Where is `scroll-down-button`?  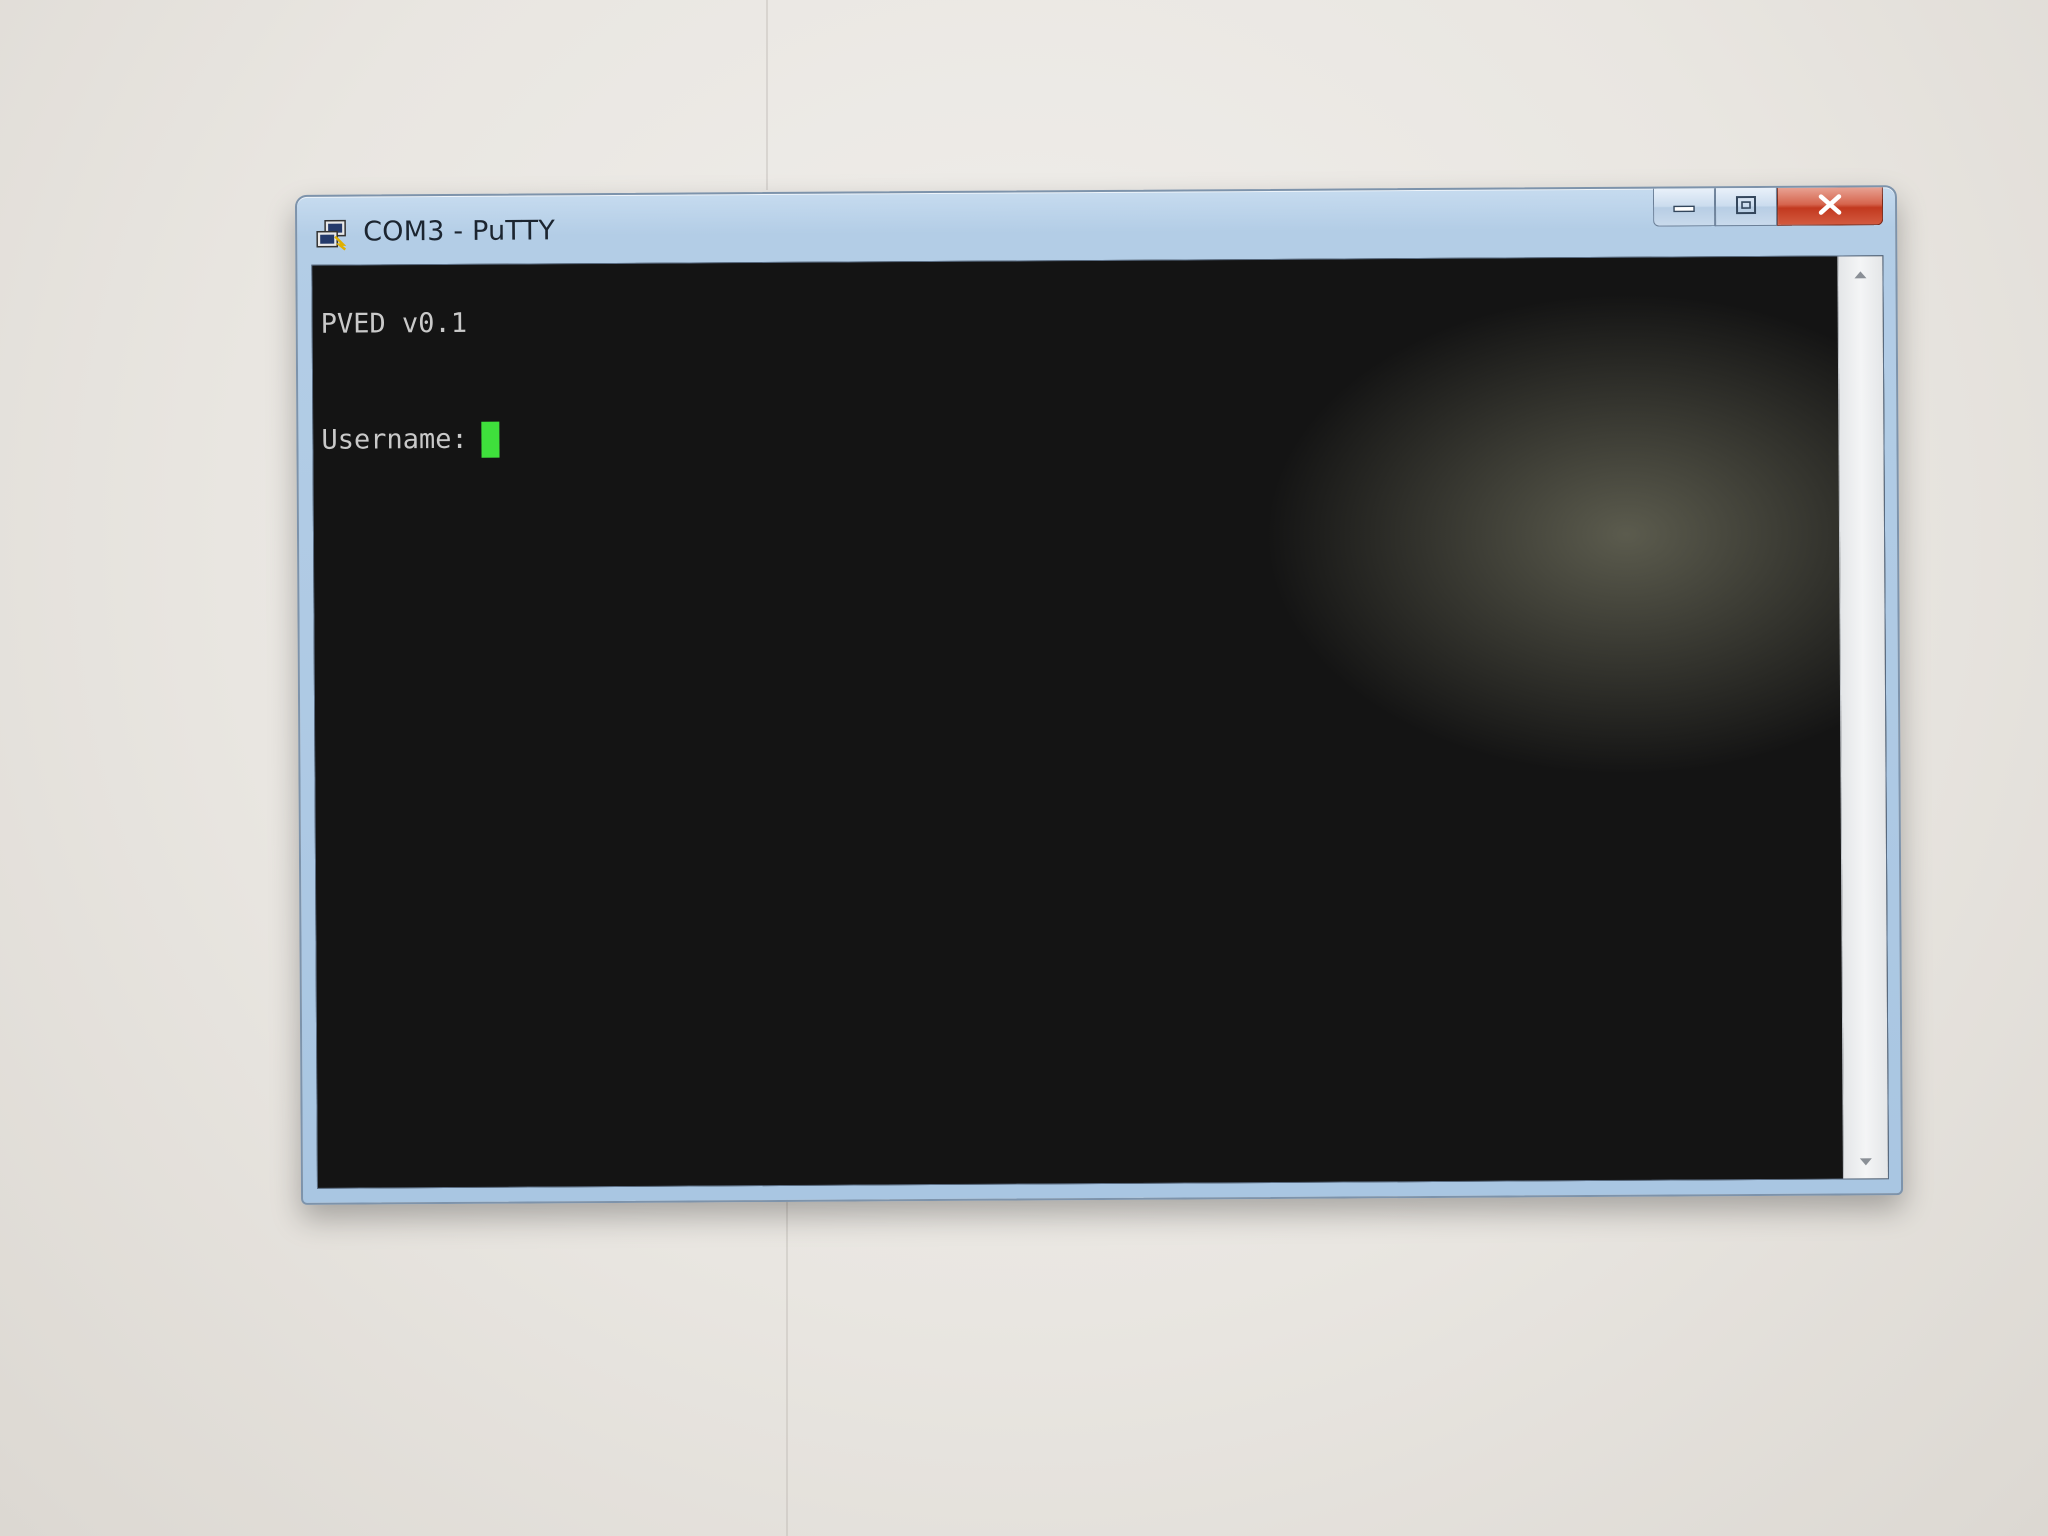 scroll-down-button is located at coordinates (1866, 1161).